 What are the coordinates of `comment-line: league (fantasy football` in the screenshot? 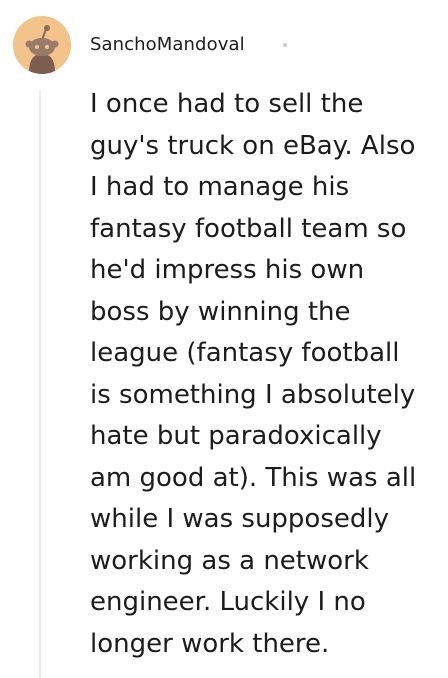 It's located at (245, 353).